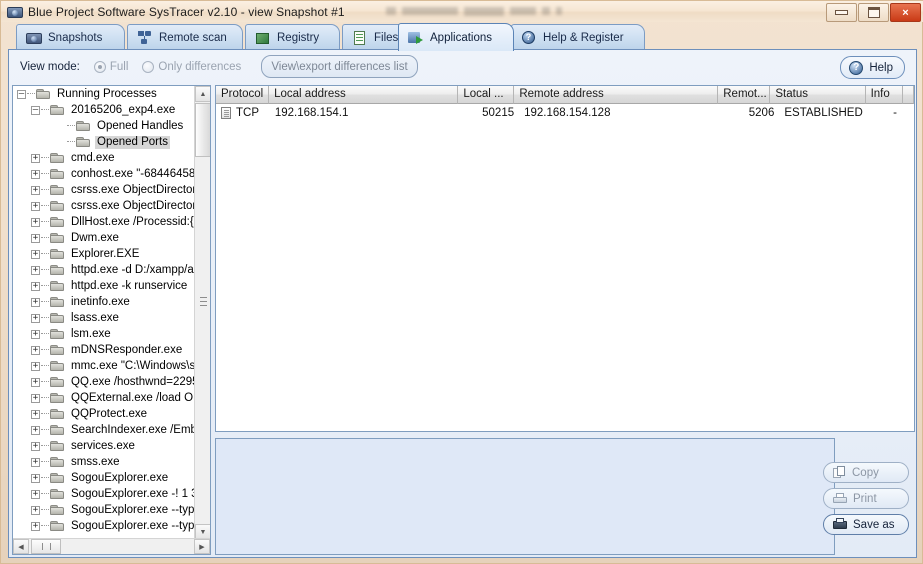 Image resolution: width=923 pixels, height=564 pixels. What do you see at coordinates (104, 94) in the screenshot?
I see `tree-node-running-processes: – Running Processes` at bounding box center [104, 94].